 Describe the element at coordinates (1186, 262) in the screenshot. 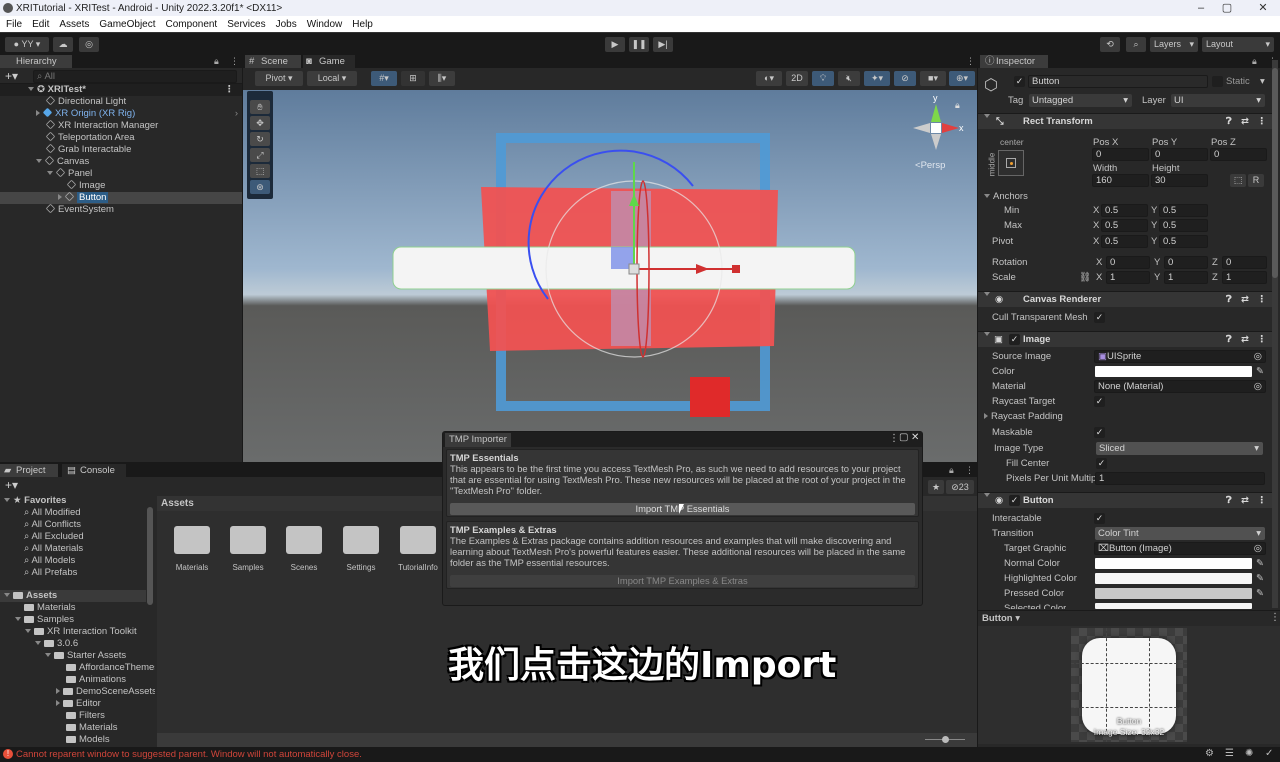

I see `rotation-y-input: 0` at that location.